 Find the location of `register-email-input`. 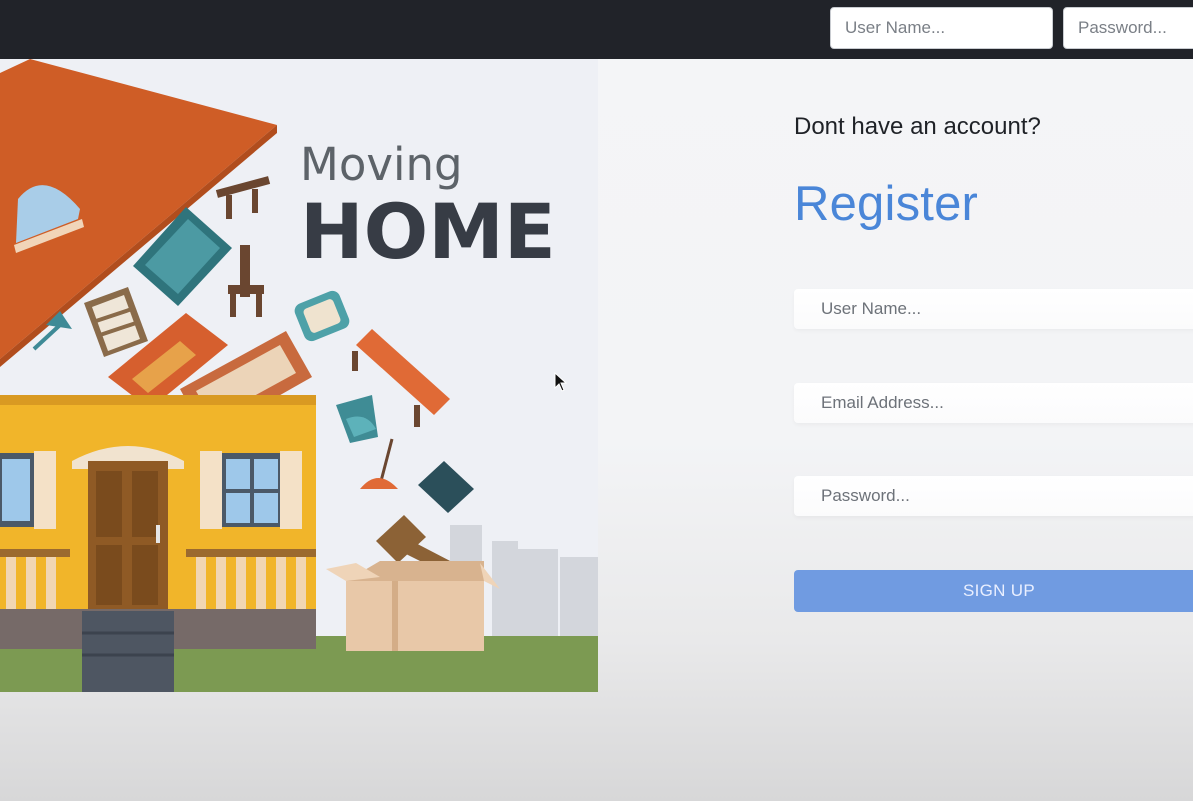

register-email-input is located at coordinates (993, 403).